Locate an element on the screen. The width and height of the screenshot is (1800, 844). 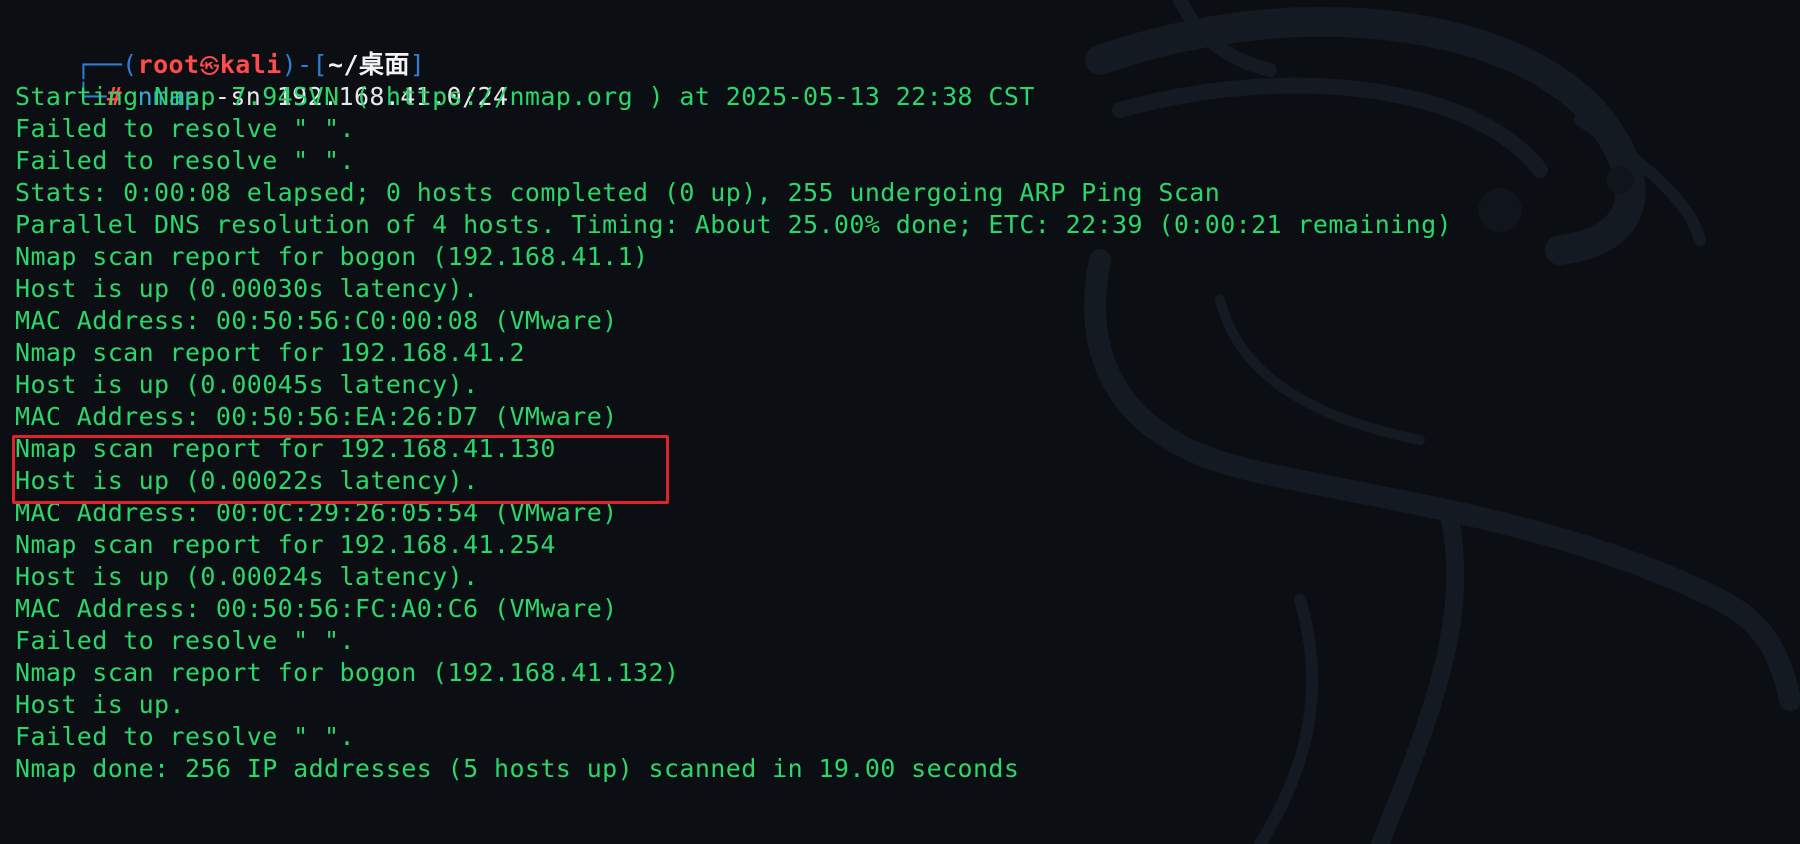
output-line: MAC Address: 00:50:56:FC:A0:C6 (VMware) is located at coordinates (316, 608).